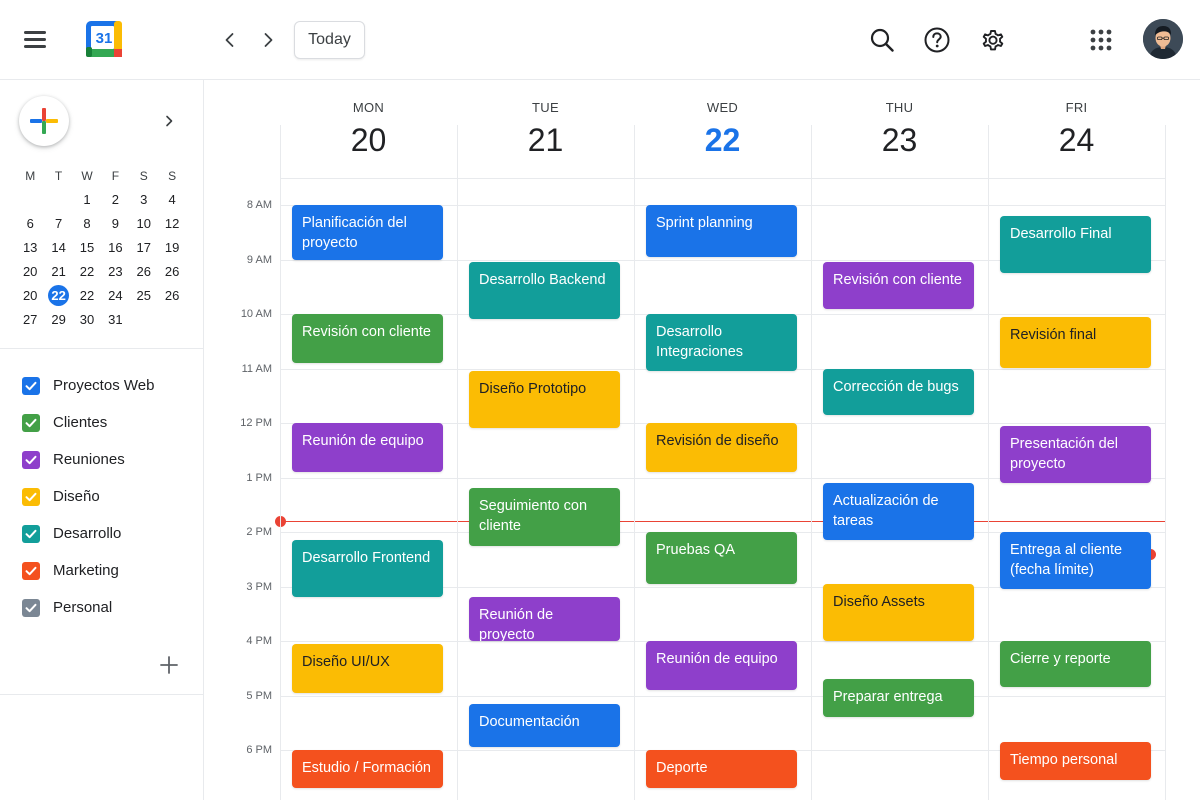 The height and width of the screenshot is (800, 1200). What do you see at coordinates (1163, 39) in the screenshot?
I see `user-avatar` at bounding box center [1163, 39].